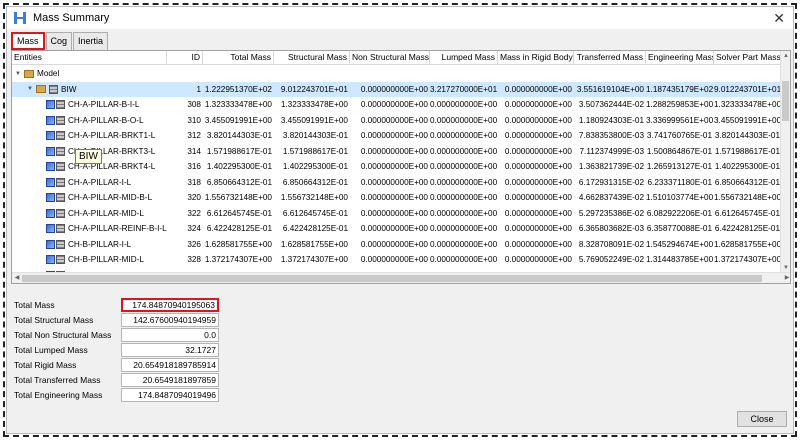 The image size is (800, 440). I want to click on id-cell: 312, so click(194, 136).